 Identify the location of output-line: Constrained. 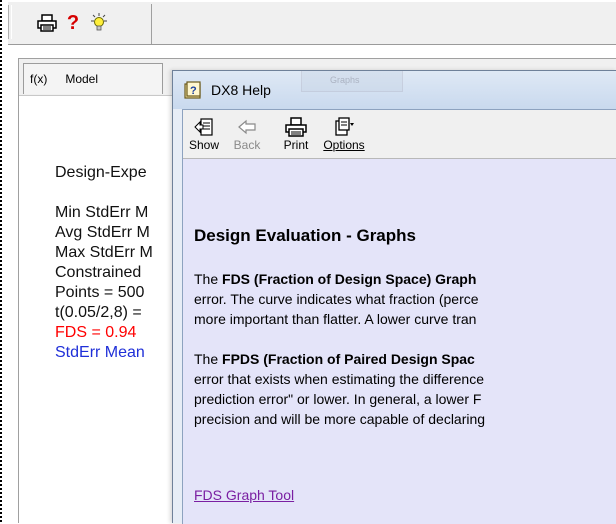
(98, 272).